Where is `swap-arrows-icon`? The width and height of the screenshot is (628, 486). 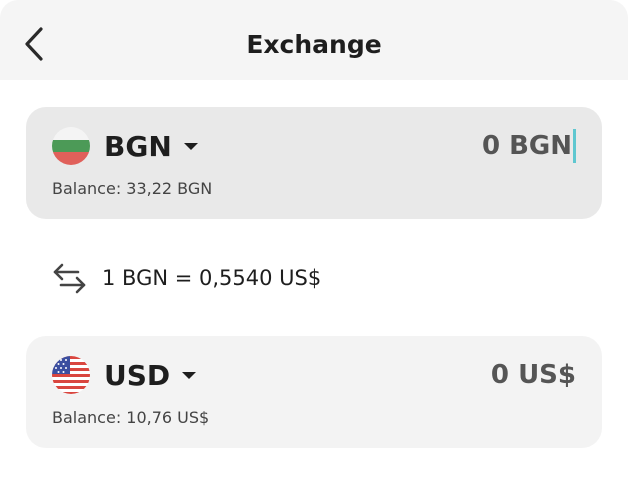
swap-arrows-icon is located at coordinates (69, 278).